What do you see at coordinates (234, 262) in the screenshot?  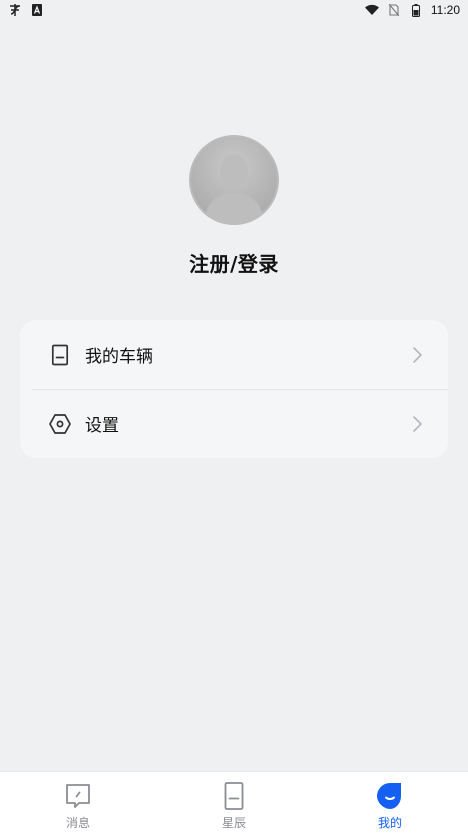 I see `login-register-link: 注册/登录` at bounding box center [234, 262].